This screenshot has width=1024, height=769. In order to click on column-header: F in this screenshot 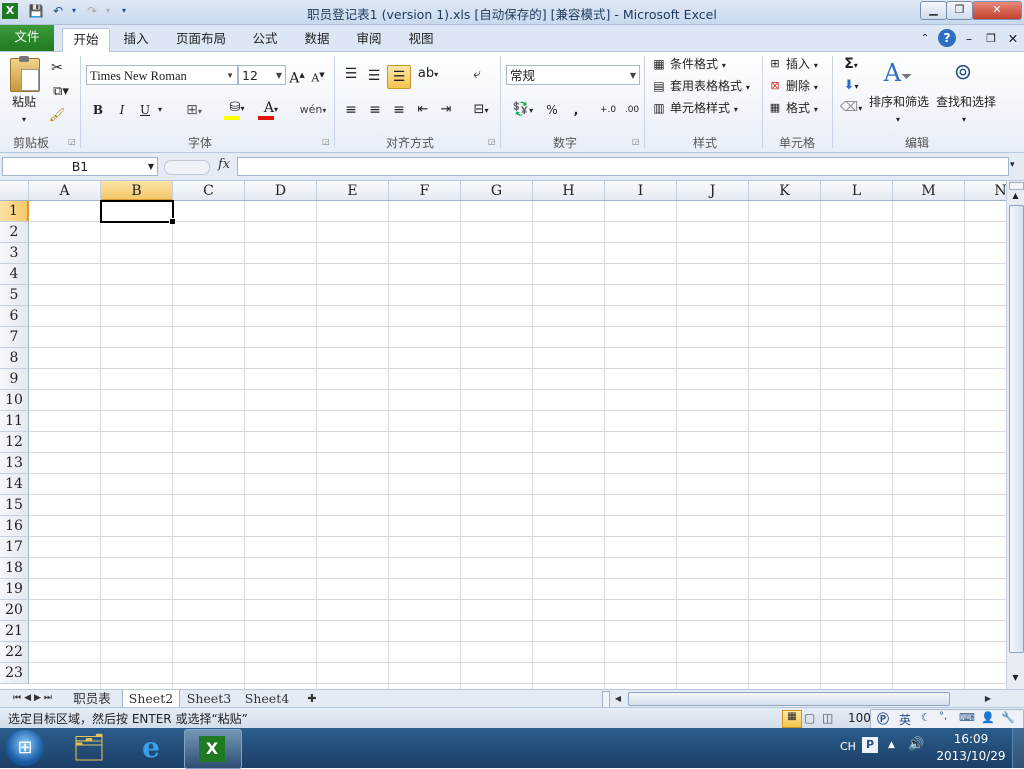, I will do `click(425, 191)`.